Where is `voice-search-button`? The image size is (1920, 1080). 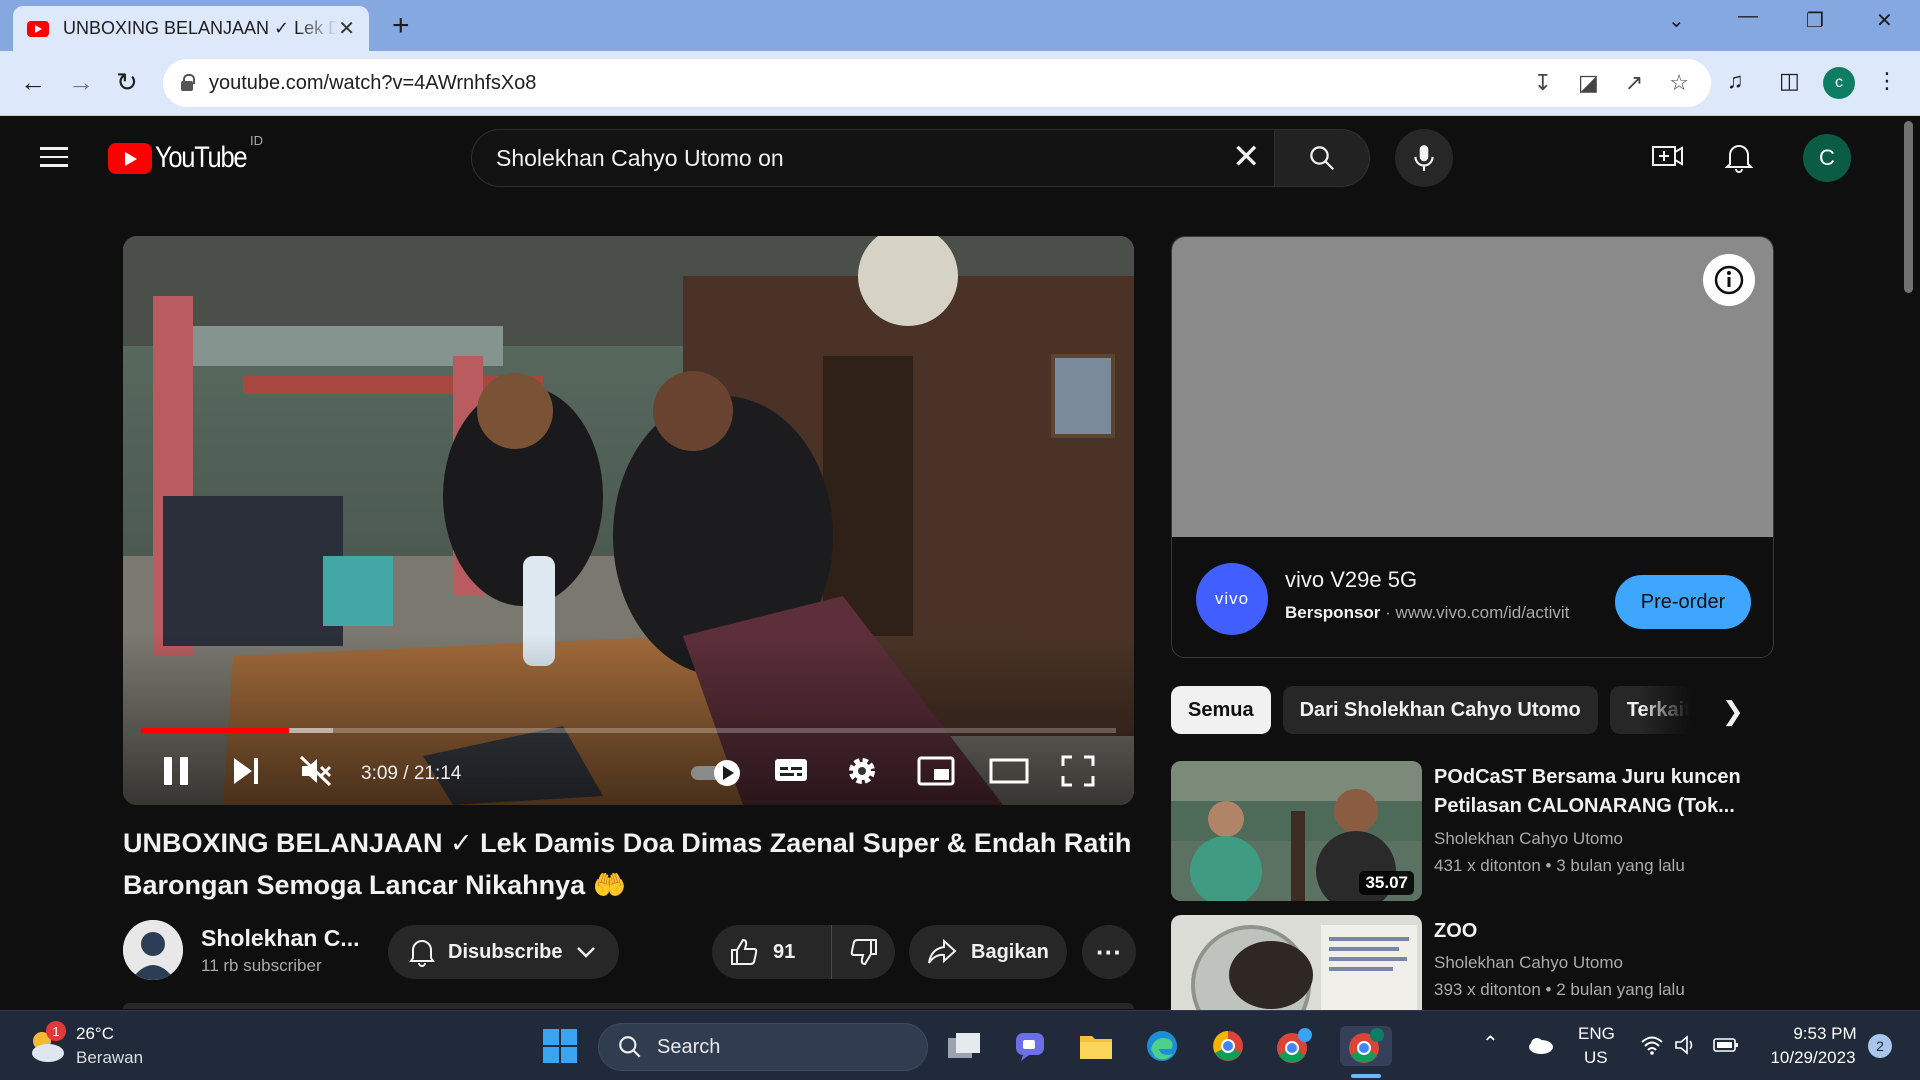
voice-search-button is located at coordinates (1424, 158).